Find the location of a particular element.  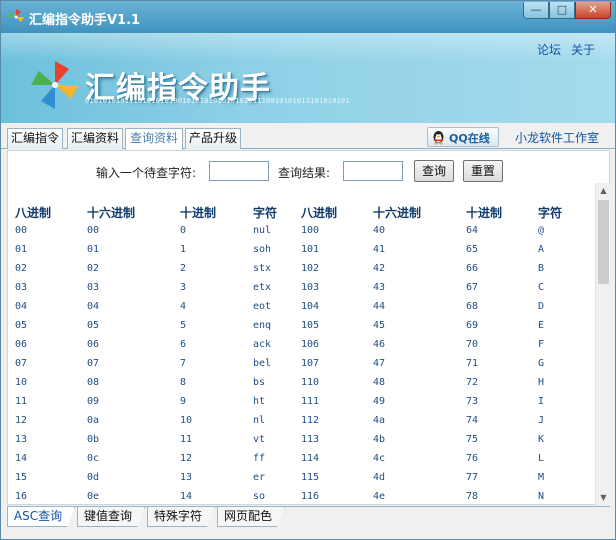

cell-octal-2: 104 is located at coordinates (310, 306).